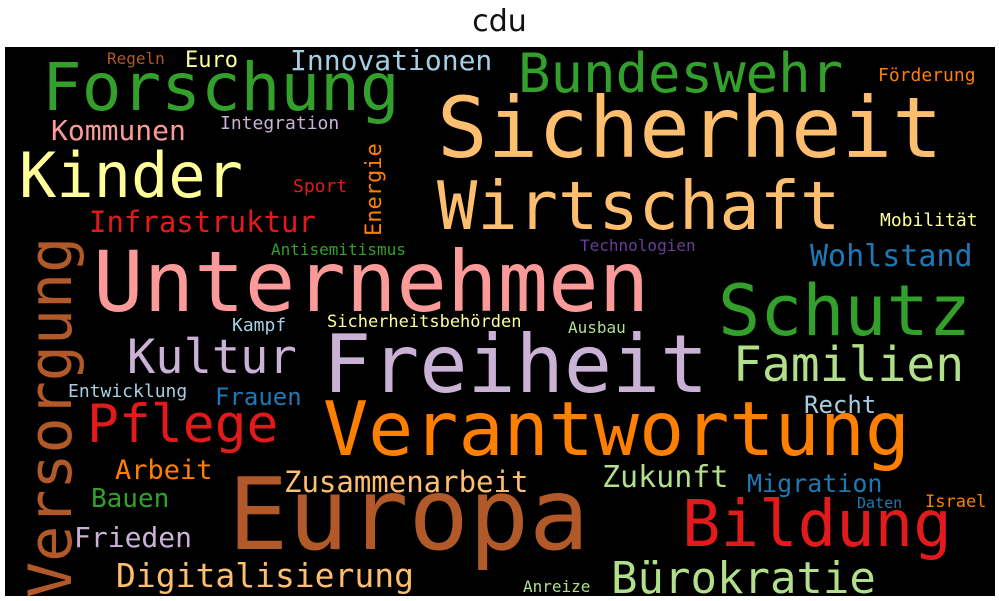 The width and height of the screenshot is (999, 601). I want to click on word-euro: Euro, so click(211, 60).